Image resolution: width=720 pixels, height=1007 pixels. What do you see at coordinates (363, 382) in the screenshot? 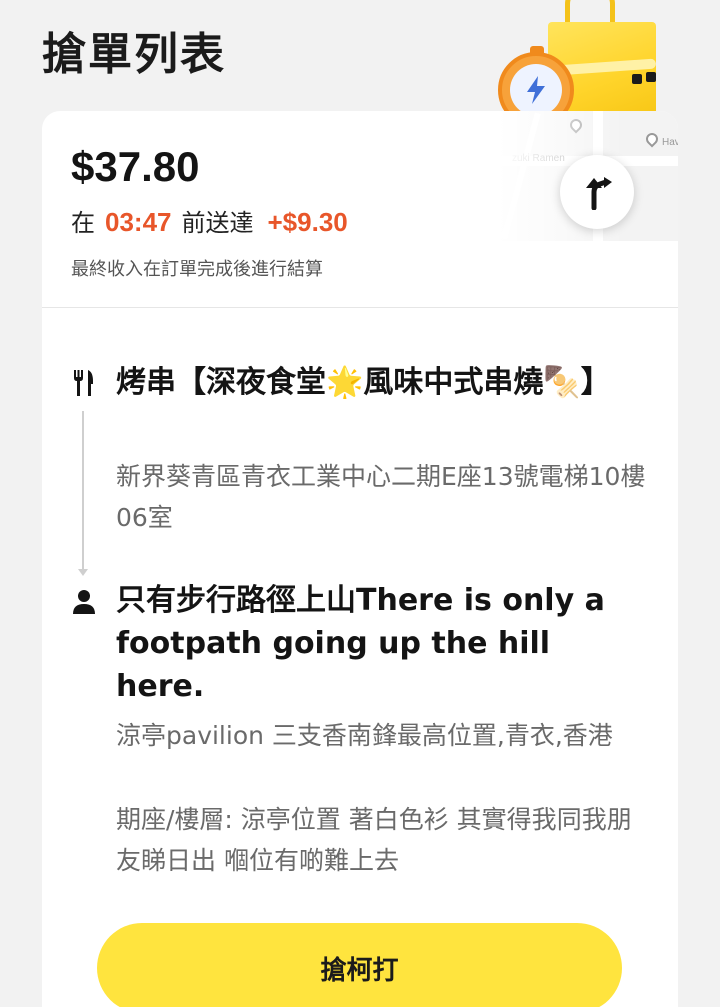
I see `pickup-name: 烤串【深夜食堂🌟風味中式串燒🍢】` at bounding box center [363, 382].